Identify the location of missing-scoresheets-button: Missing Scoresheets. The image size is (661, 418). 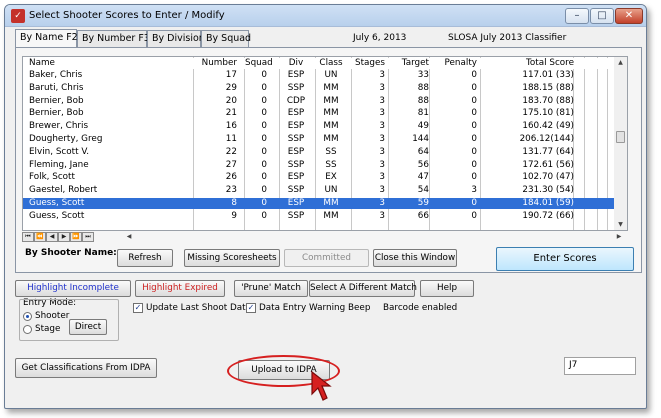
(232, 258).